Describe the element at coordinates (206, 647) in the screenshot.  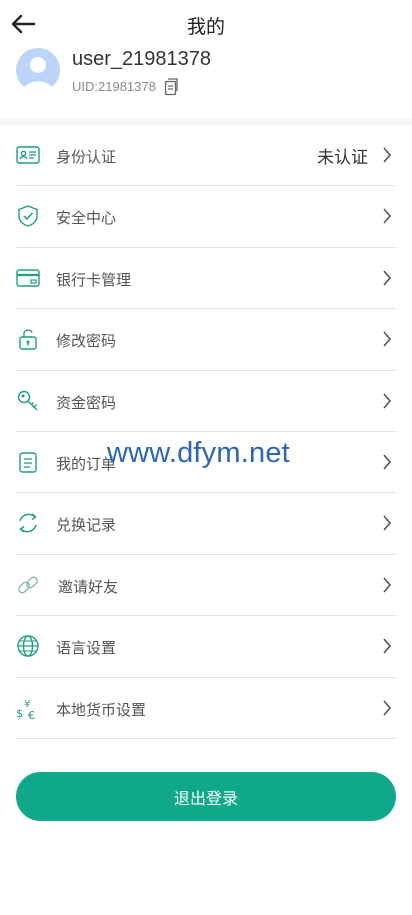
I see `menu-item-language: 语言设置` at that location.